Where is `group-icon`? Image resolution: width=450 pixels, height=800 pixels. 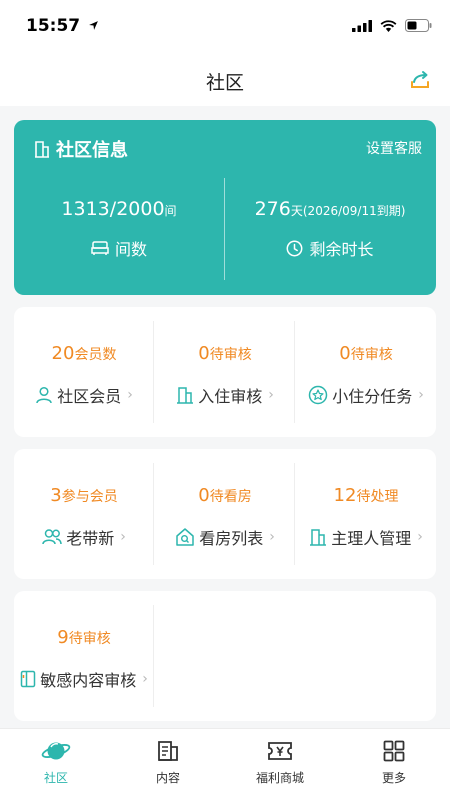 group-icon is located at coordinates (52, 537).